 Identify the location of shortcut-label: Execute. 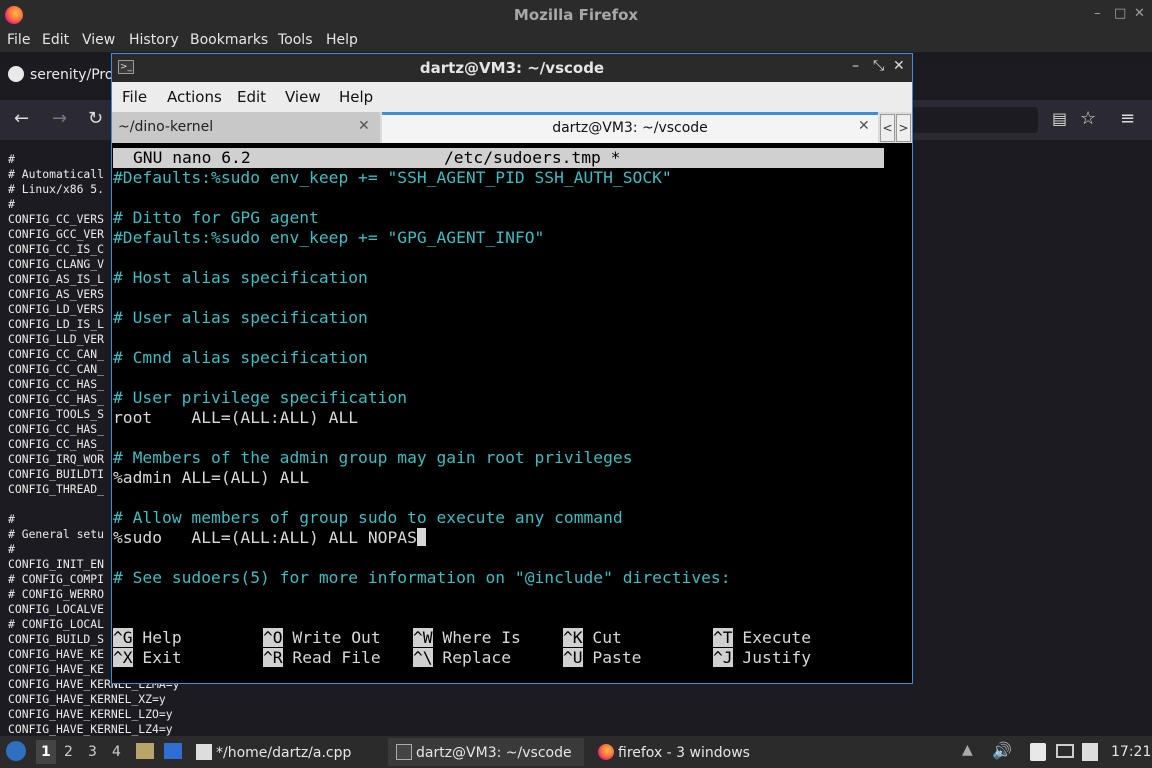
(772, 637).